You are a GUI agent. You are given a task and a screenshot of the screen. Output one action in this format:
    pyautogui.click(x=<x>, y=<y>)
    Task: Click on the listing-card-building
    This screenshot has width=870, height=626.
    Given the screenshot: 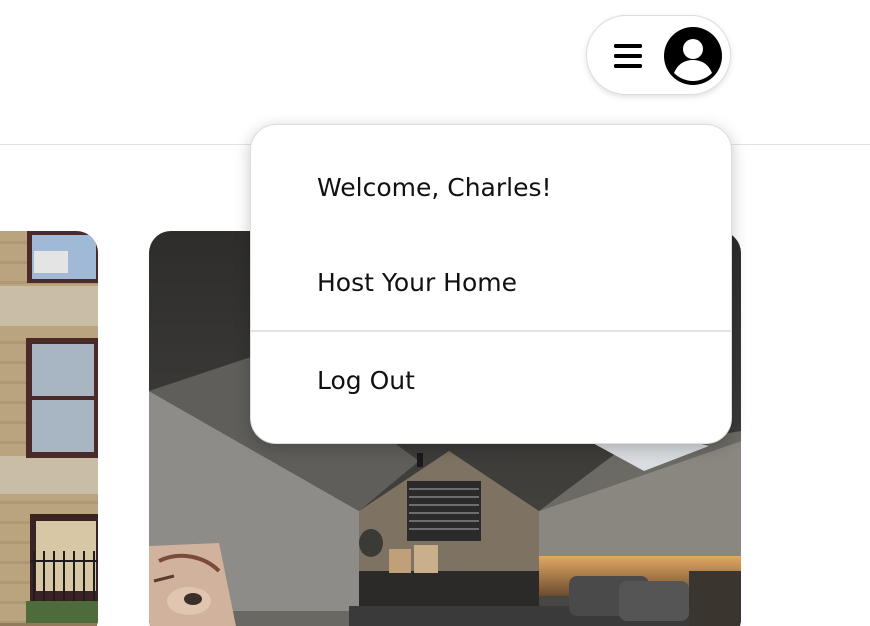 What is the action you would take?
    pyautogui.click(x=49, y=428)
    